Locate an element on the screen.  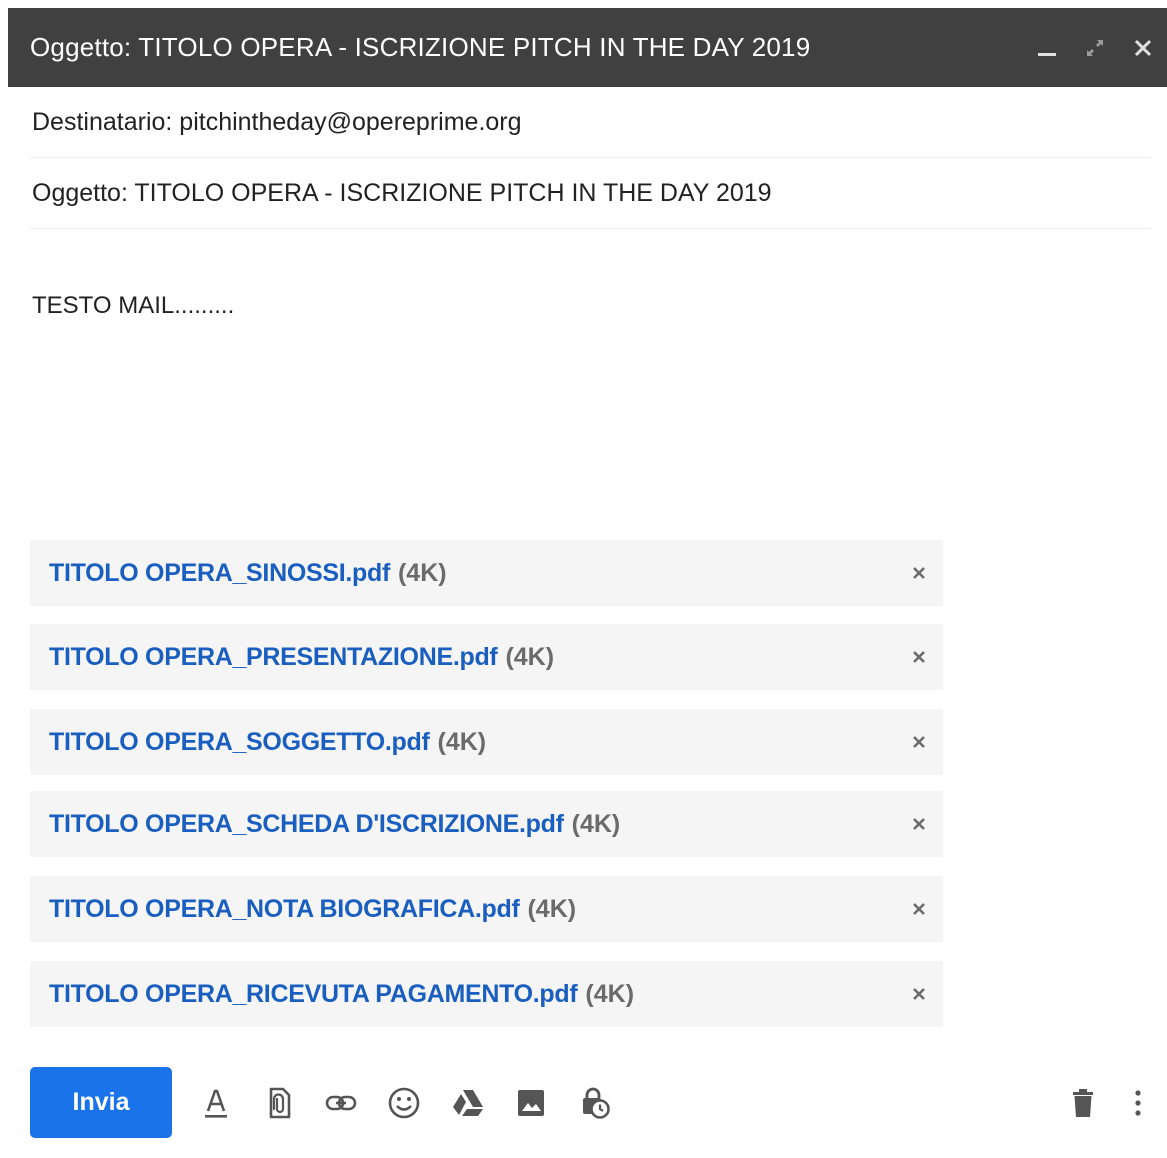
emoji-icon is located at coordinates (404, 1103).